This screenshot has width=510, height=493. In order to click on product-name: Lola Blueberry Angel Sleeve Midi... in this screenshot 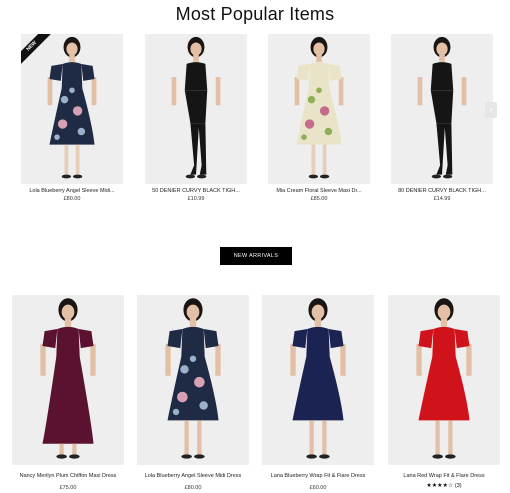, I will do `click(72, 191)`.